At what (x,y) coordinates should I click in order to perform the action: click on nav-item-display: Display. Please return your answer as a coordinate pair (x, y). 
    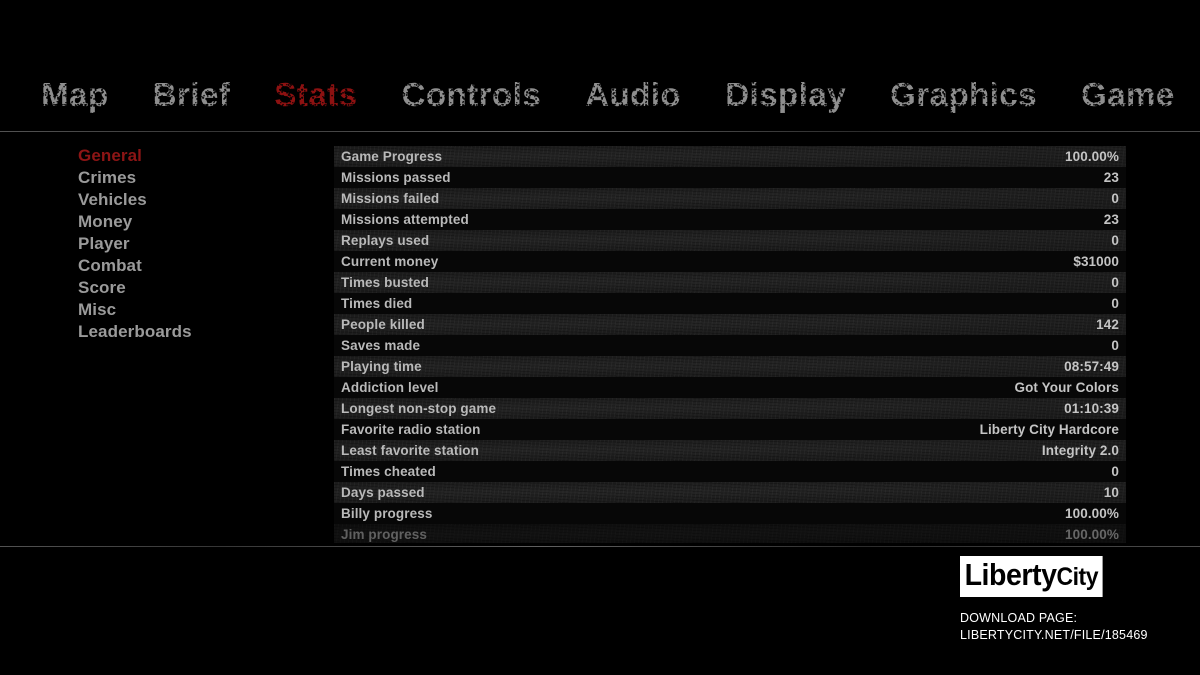
    Looking at the image, I should click on (785, 94).